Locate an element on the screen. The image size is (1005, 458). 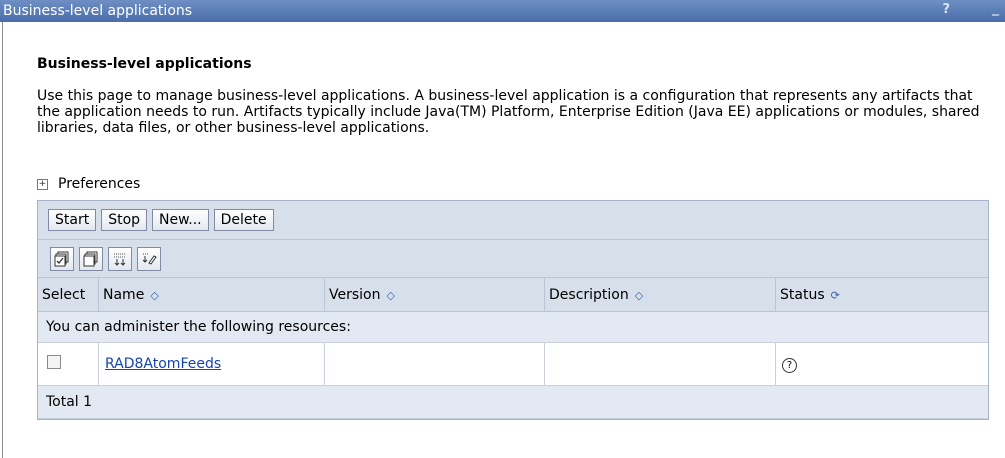
left-border is located at coordinates (2, 240).